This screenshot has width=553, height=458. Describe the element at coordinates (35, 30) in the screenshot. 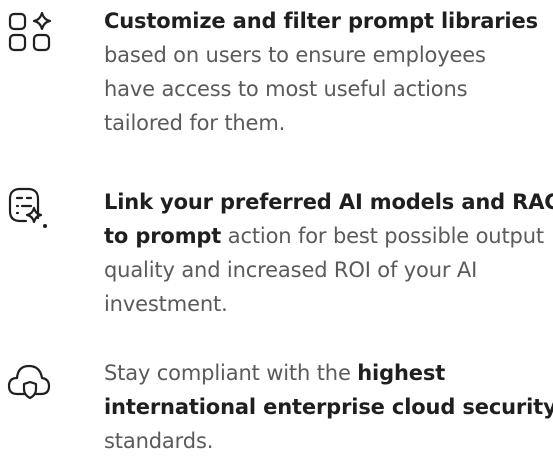

I see `grid-sparkle-icon` at that location.